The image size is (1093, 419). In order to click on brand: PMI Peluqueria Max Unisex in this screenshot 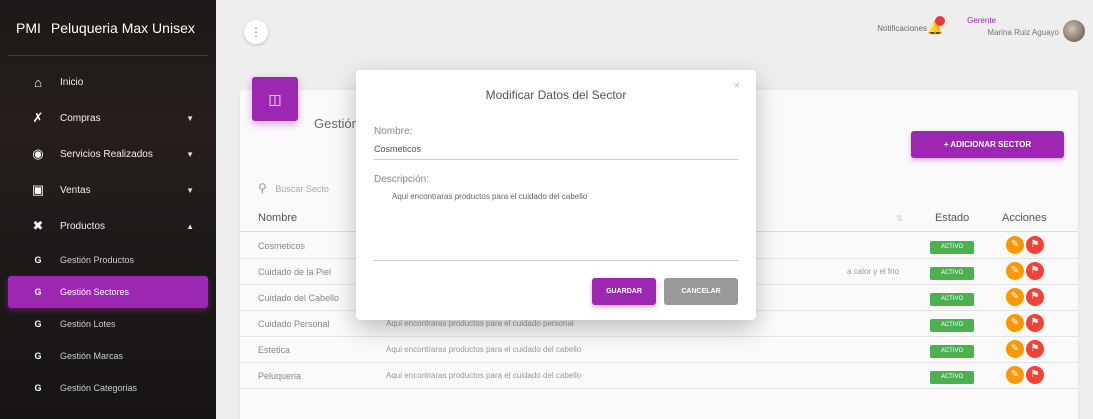, I will do `click(108, 28)`.